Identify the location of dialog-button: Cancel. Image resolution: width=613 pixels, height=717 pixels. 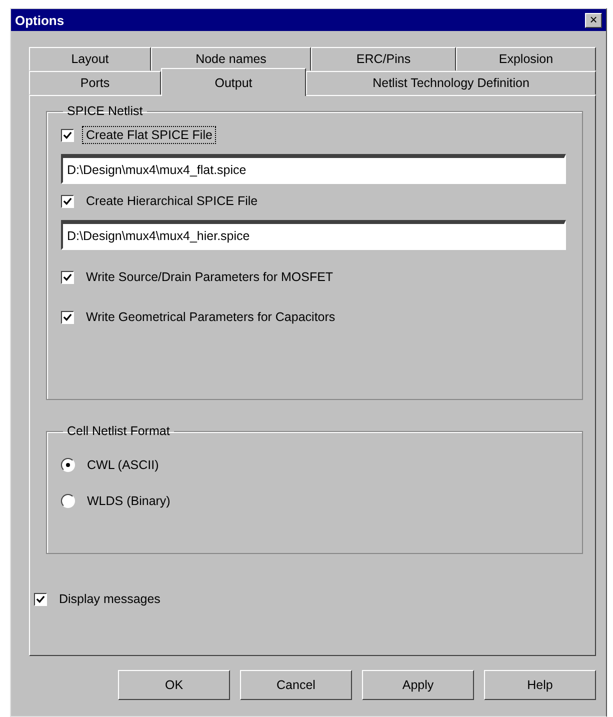
(296, 685).